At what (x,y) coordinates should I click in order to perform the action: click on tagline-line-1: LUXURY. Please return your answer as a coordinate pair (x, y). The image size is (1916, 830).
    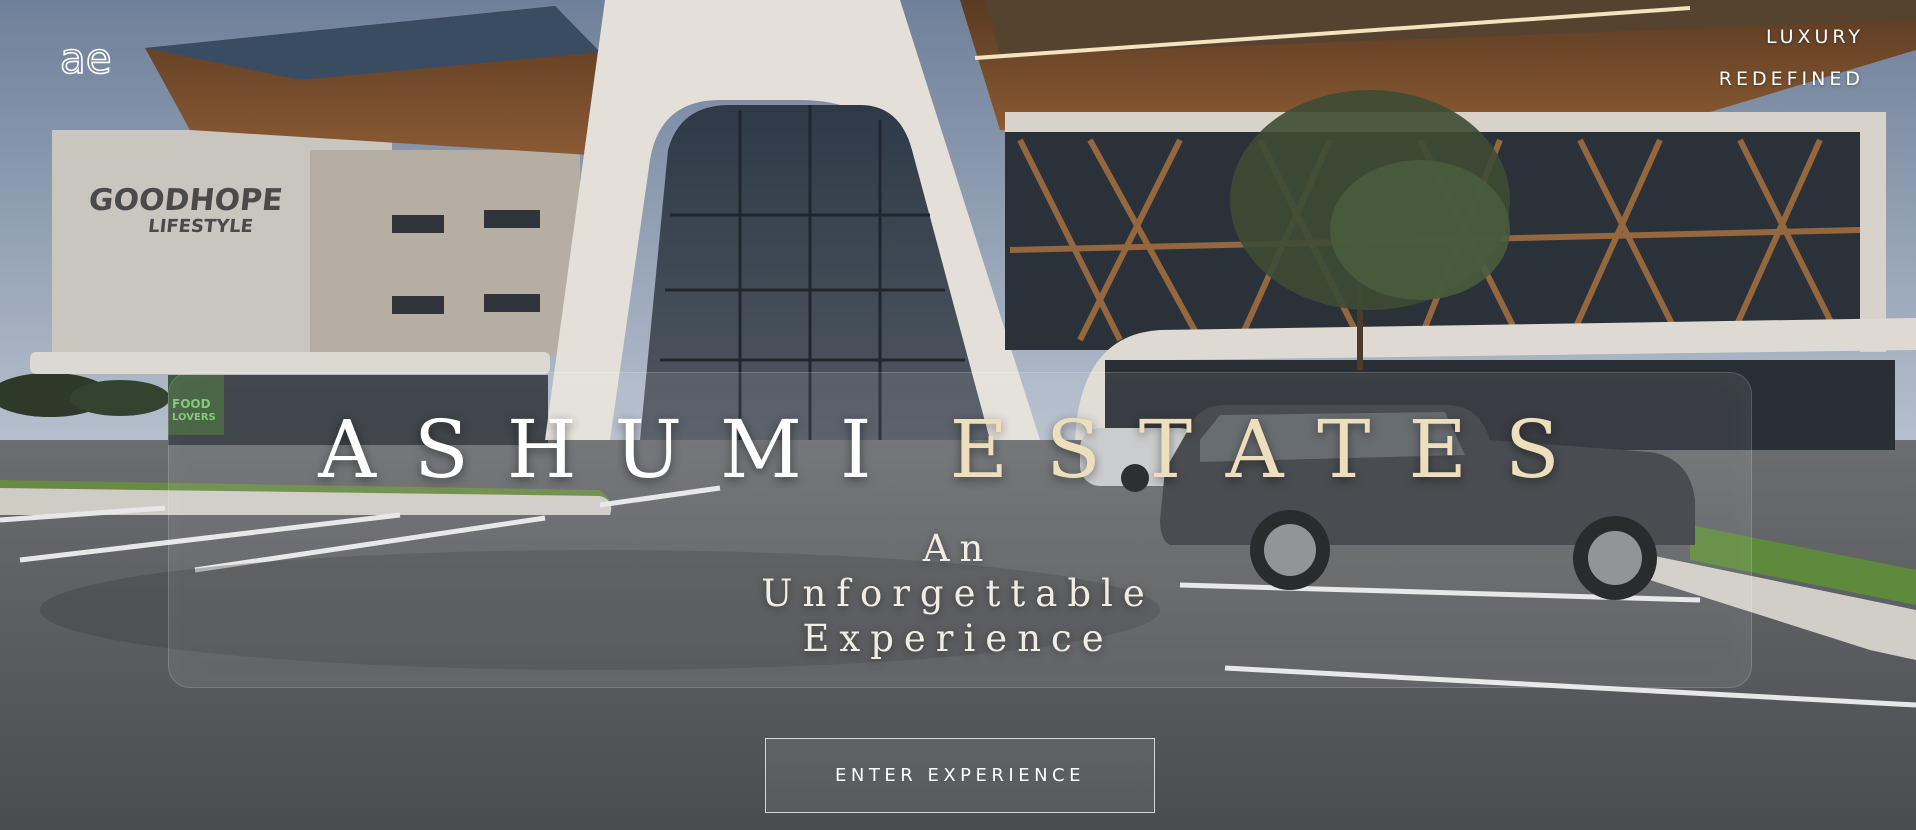
    Looking at the image, I should click on (1814, 37).